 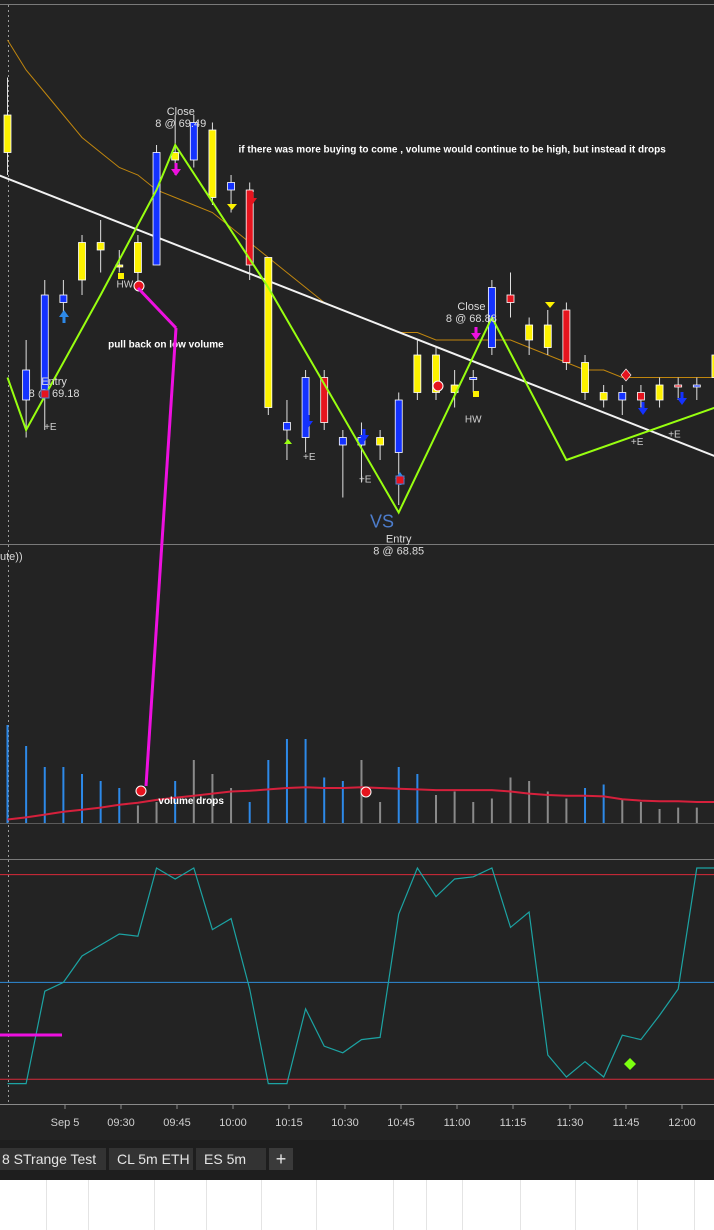 What do you see at coordinates (345, 1123) in the screenshot?
I see `axis-tick-label: 10:30` at bounding box center [345, 1123].